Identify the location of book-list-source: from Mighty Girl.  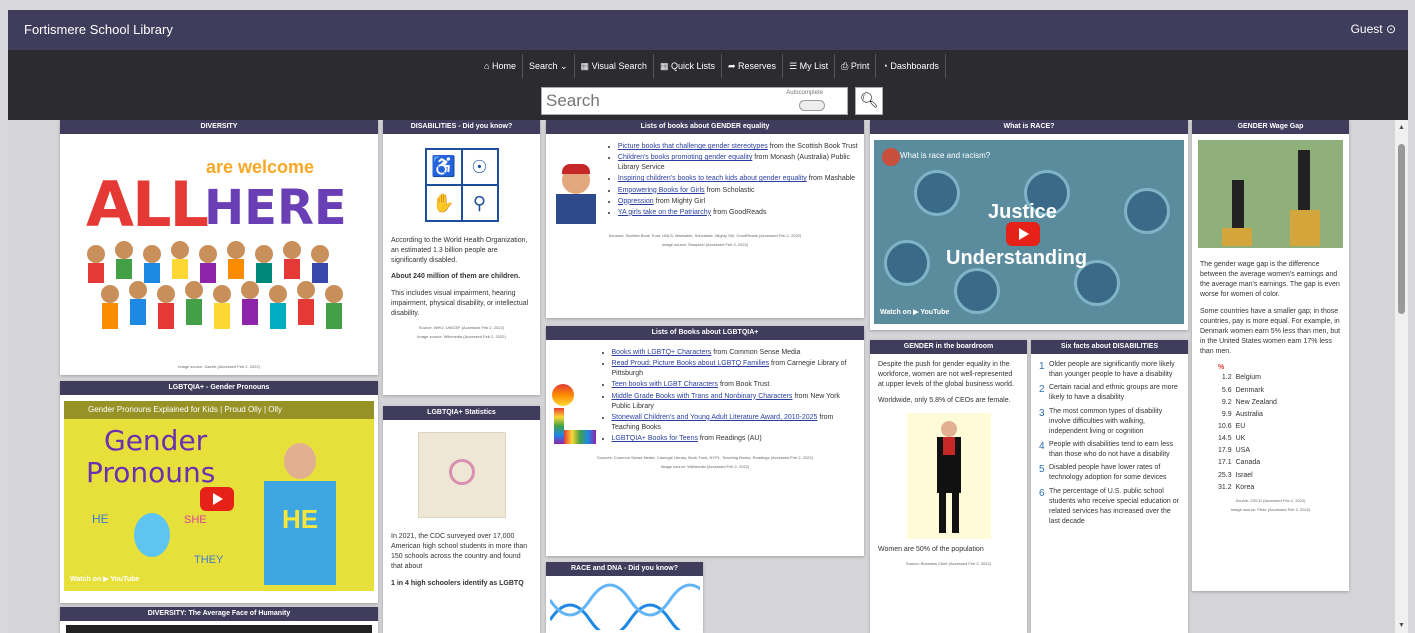
(679, 201).